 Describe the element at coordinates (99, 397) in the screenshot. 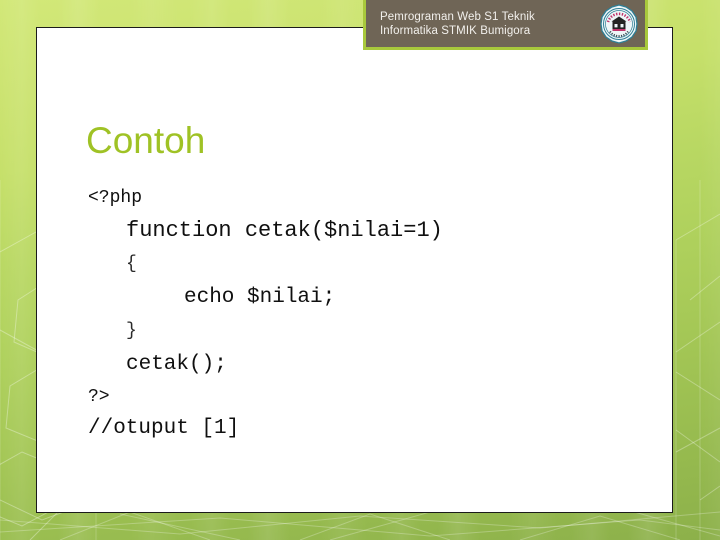

I see `code-line: ?>` at that location.